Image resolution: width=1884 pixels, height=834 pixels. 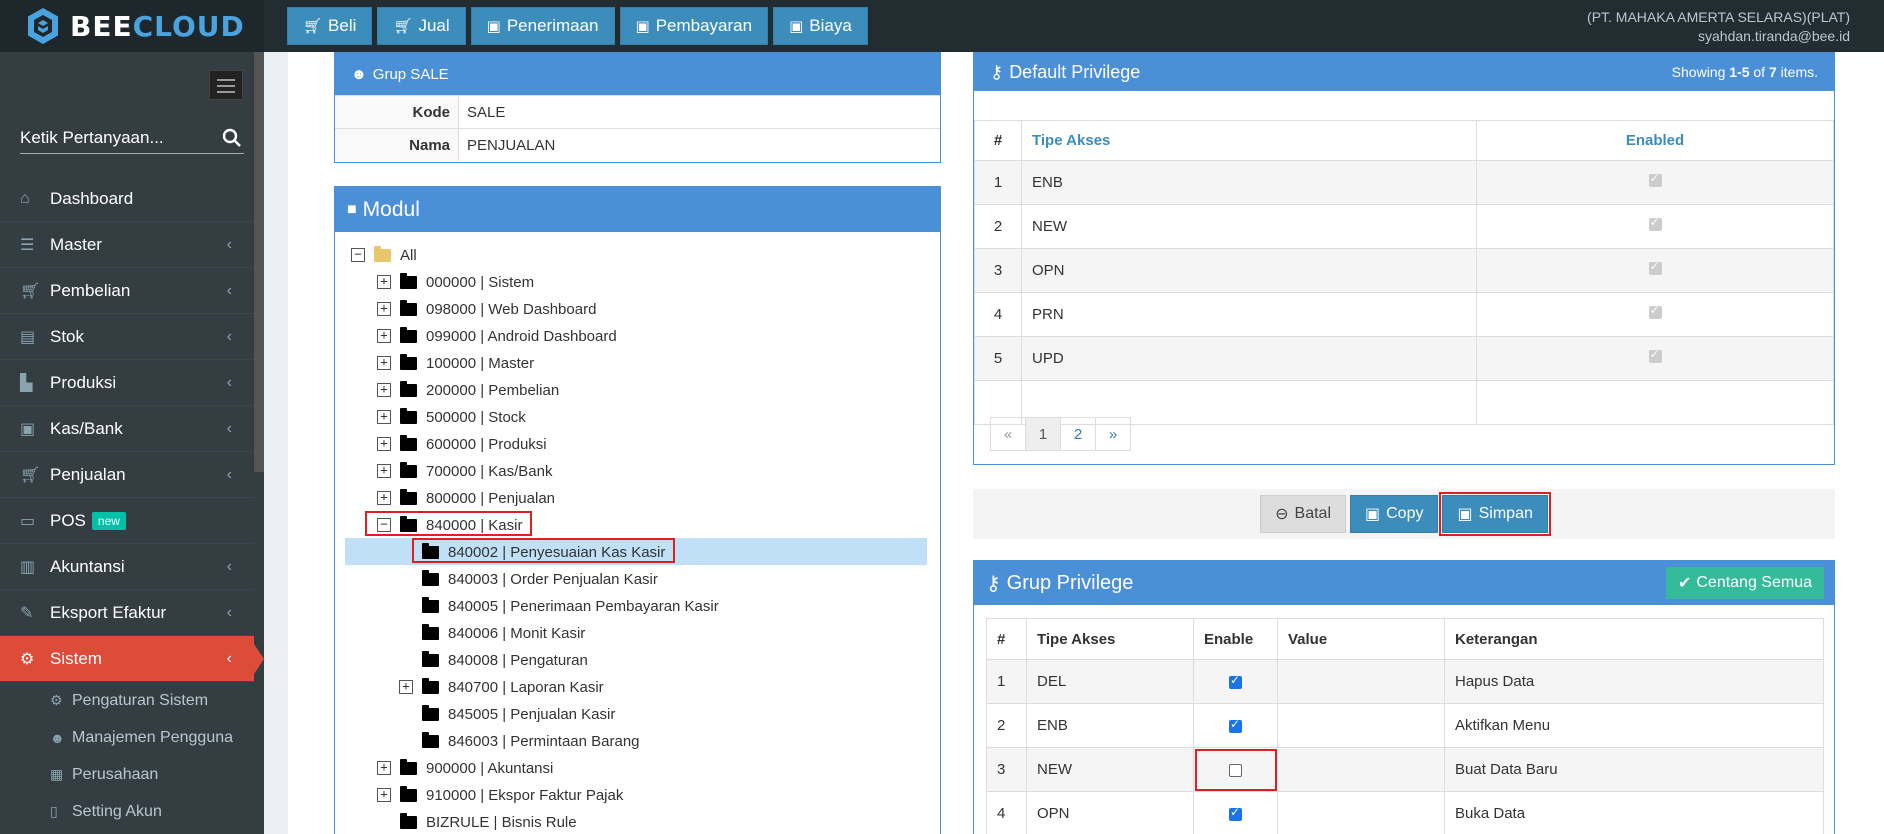 I want to click on sidebar-item-penjualan: 🛒︎ Penjualan ‹, so click(x=127, y=475).